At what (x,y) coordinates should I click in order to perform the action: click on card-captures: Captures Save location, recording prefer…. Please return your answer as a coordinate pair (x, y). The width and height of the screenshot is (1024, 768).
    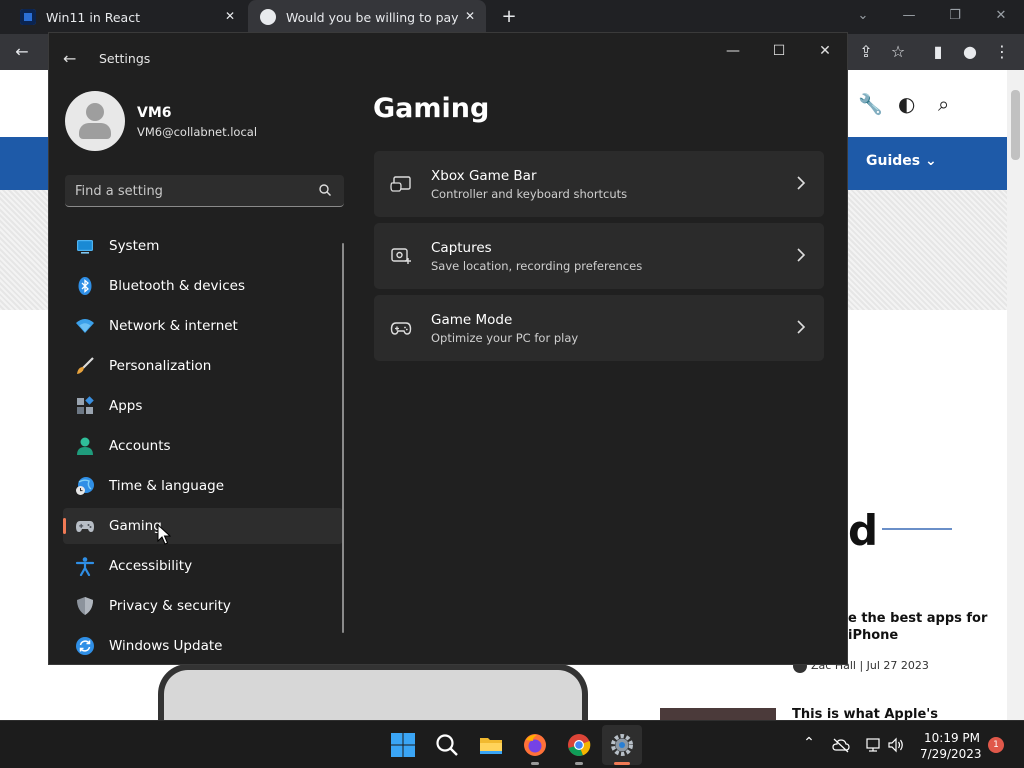
    Looking at the image, I should click on (599, 256).